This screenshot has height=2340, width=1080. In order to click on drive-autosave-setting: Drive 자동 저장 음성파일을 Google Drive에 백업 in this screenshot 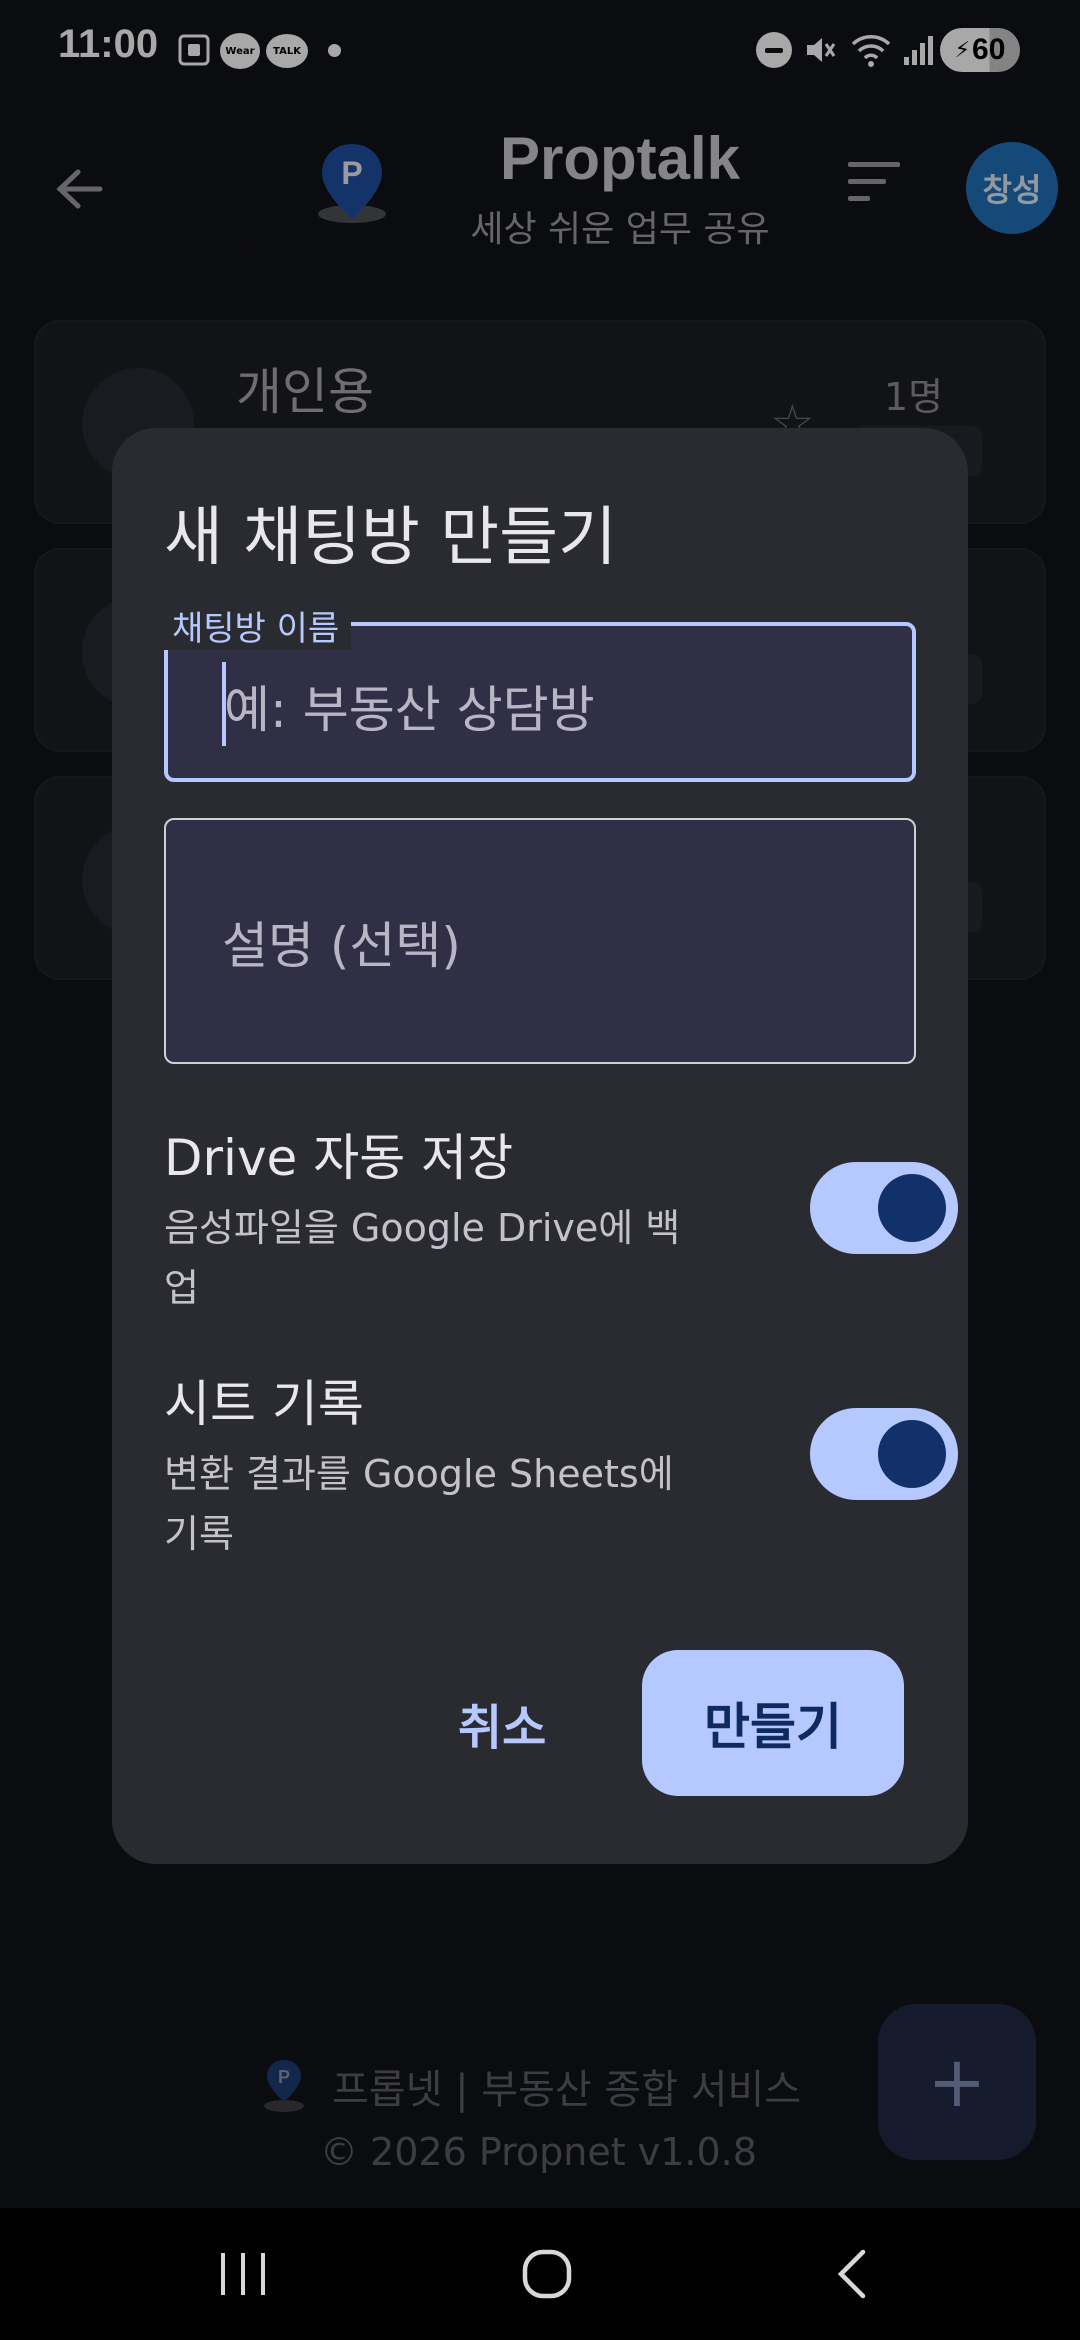, I will do `click(561, 1218)`.